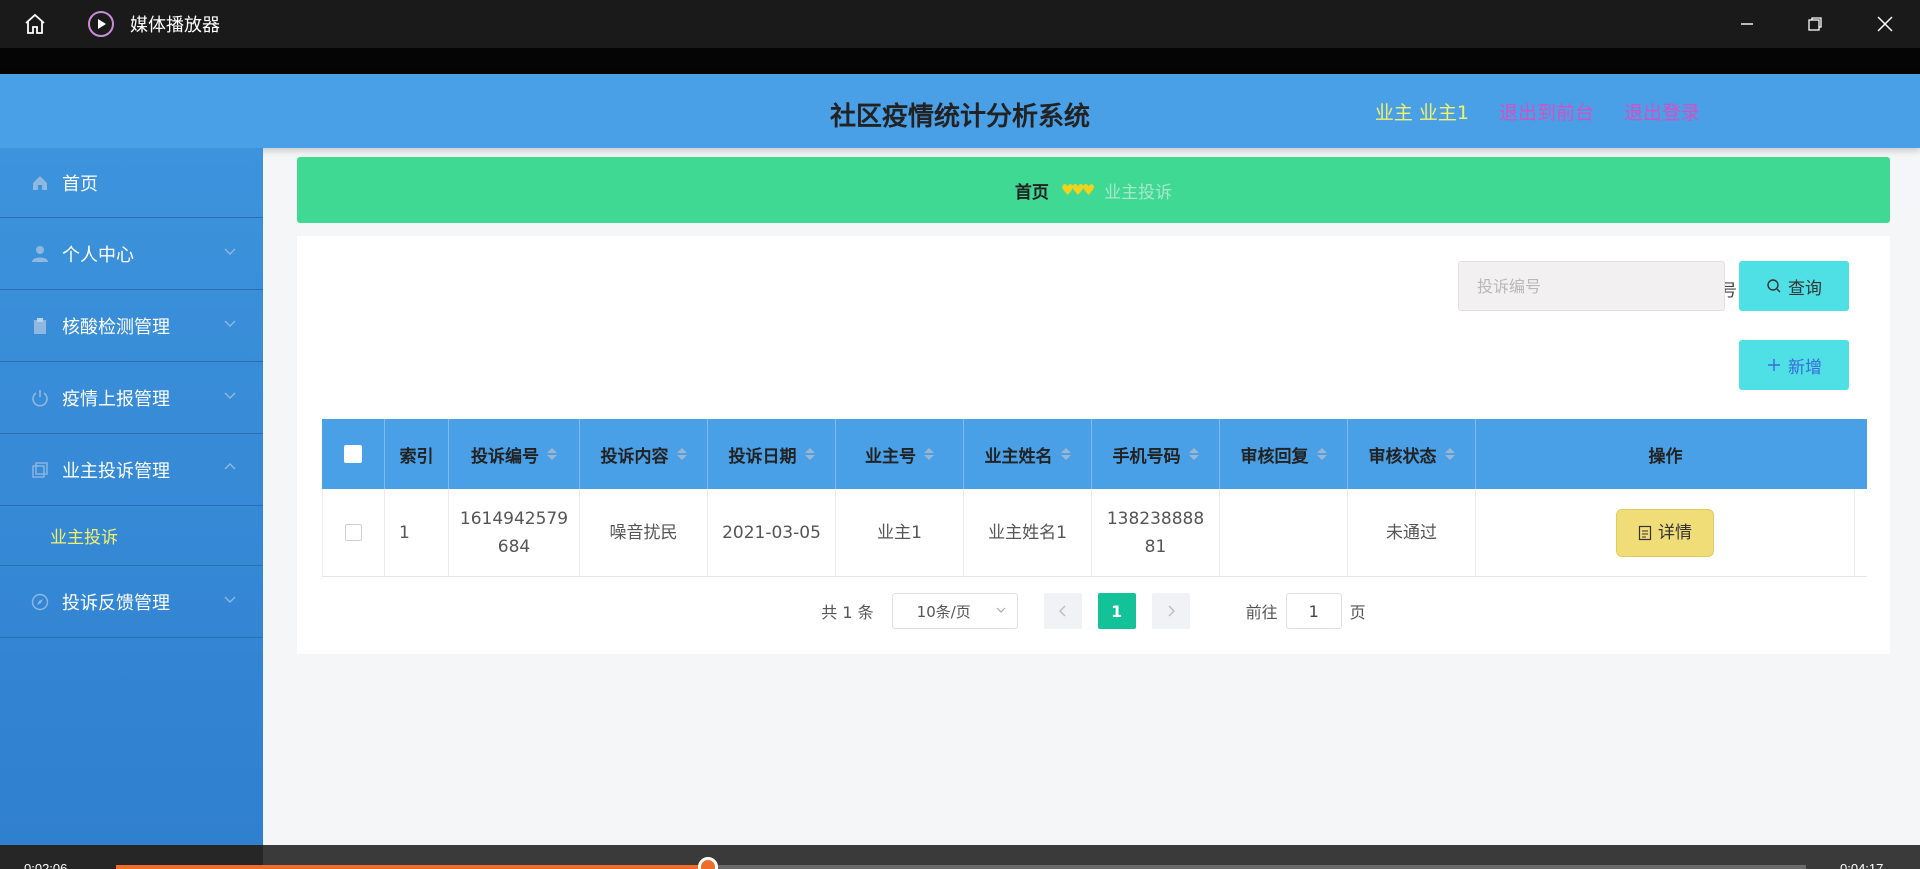  What do you see at coordinates (514, 518) in the screenshot?
I see `cell-text: 1614942579` at bounding box center [514, 518].